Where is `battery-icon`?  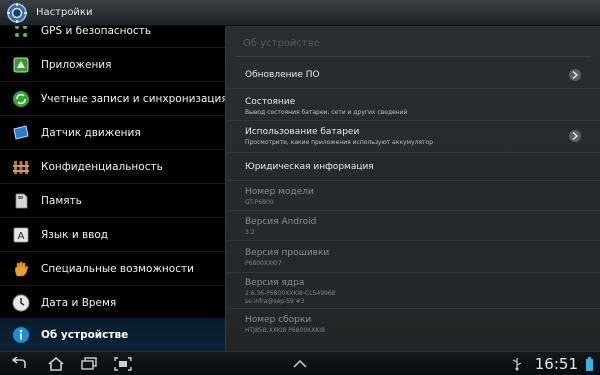
battery-icon is located at coordinates (589, 364).